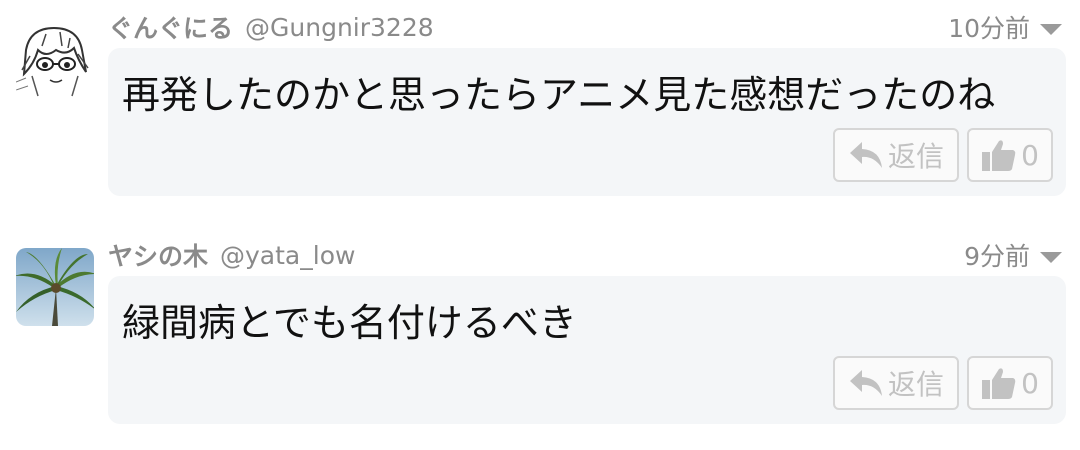  Describe the element at coordinates (585, 255) in the screenshot. I see `comment-header: ヤシの木 @yata_low 9分前` at that location.